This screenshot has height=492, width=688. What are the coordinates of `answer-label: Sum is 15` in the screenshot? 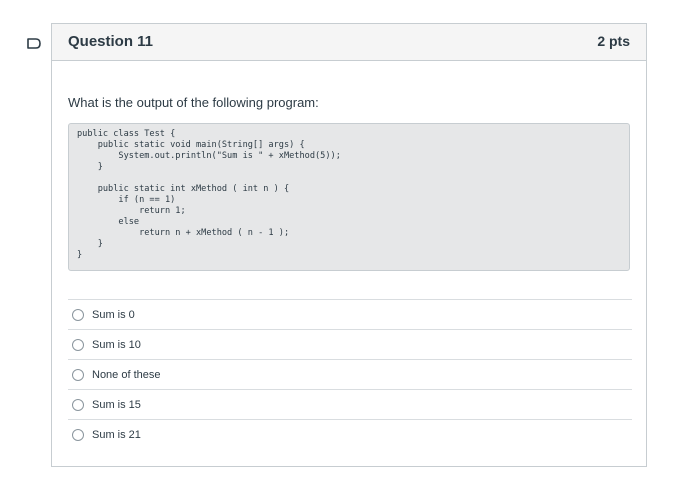 It's located at (116, 404).